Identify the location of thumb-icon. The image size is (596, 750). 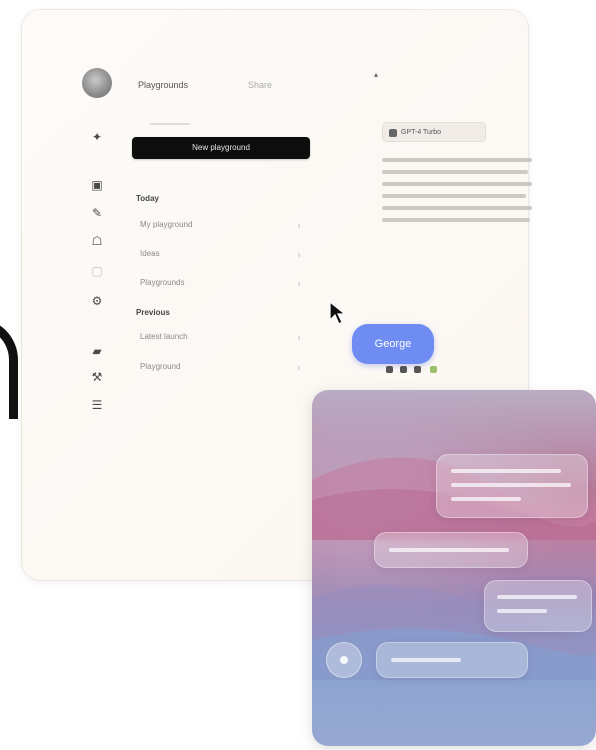
(417, 369).